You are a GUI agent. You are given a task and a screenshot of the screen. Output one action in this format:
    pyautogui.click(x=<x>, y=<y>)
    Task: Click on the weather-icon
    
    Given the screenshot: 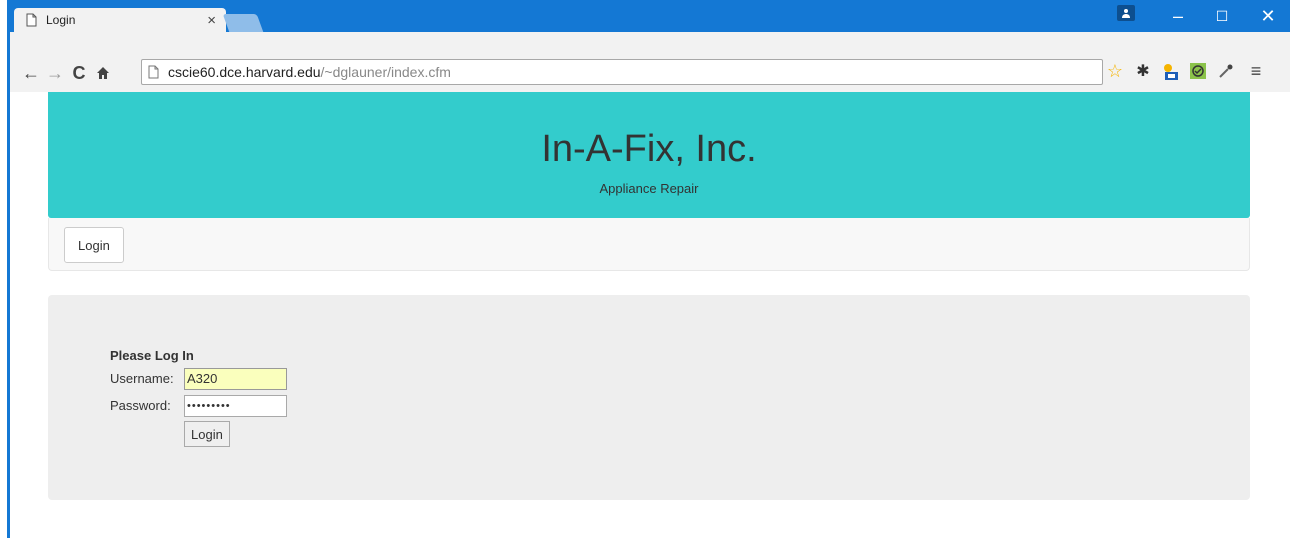 What is the action you would take?
    pyautogui.click(x=1170, y=71)
    